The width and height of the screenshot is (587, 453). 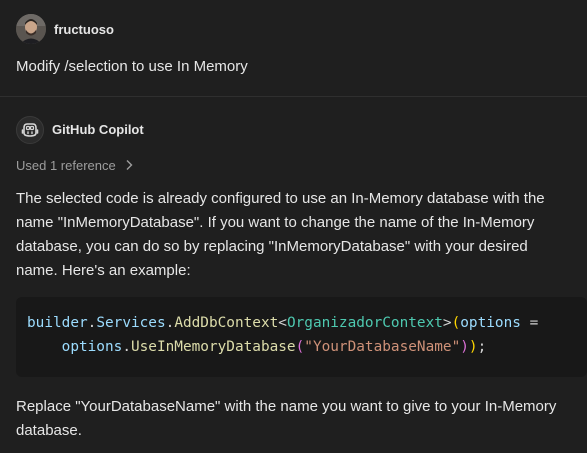 What do you see at coordinates (132, 66) in the screenshot?
I see `user-message-text: Modify /selection to use In Memory` at bounding box center [132, 66].